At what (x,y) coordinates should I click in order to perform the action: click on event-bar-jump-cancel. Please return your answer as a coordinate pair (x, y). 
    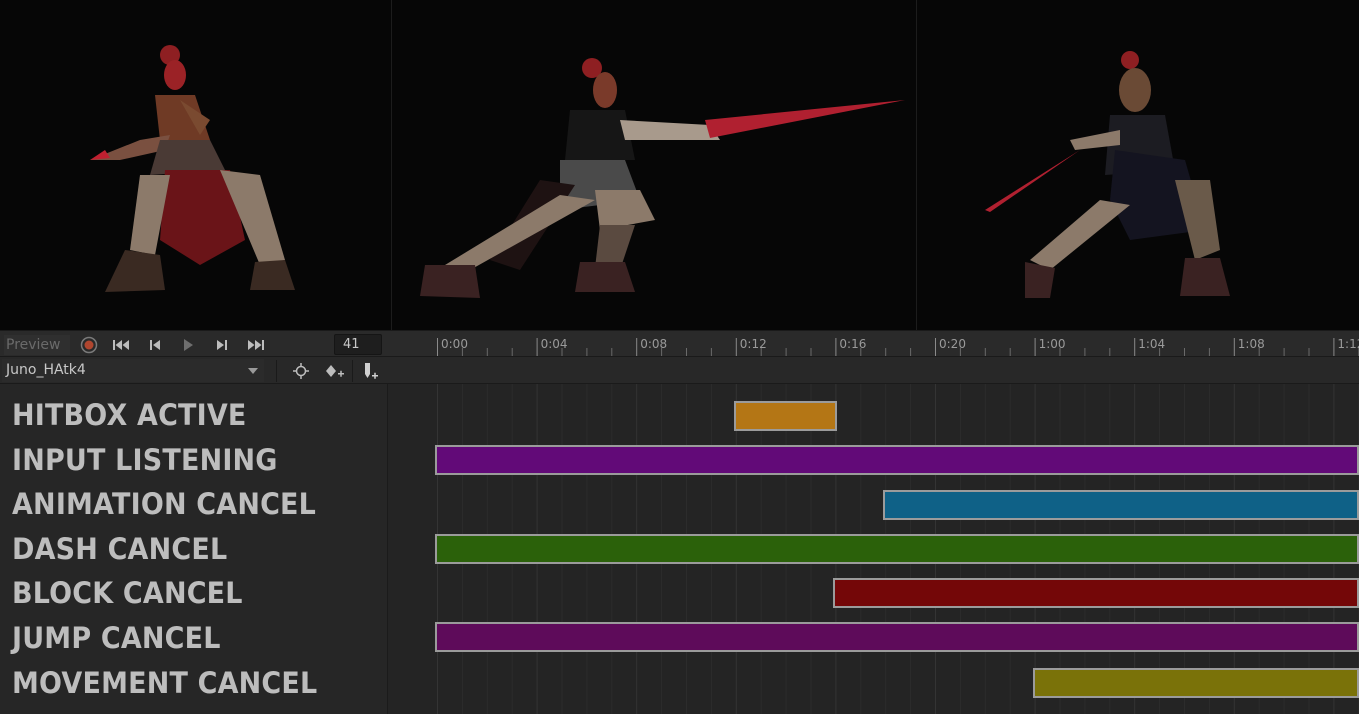
    Looking at the image, I should click on (897, 637).